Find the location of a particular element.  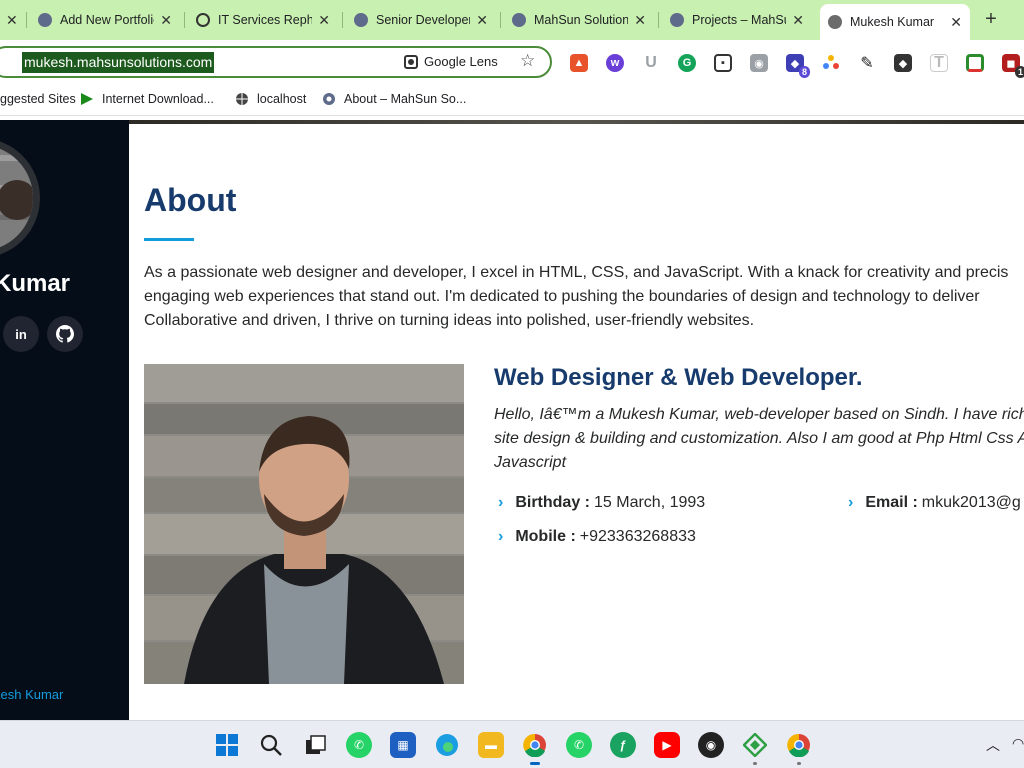

extension-icon: ◆ is located at coordinates (903, 63).